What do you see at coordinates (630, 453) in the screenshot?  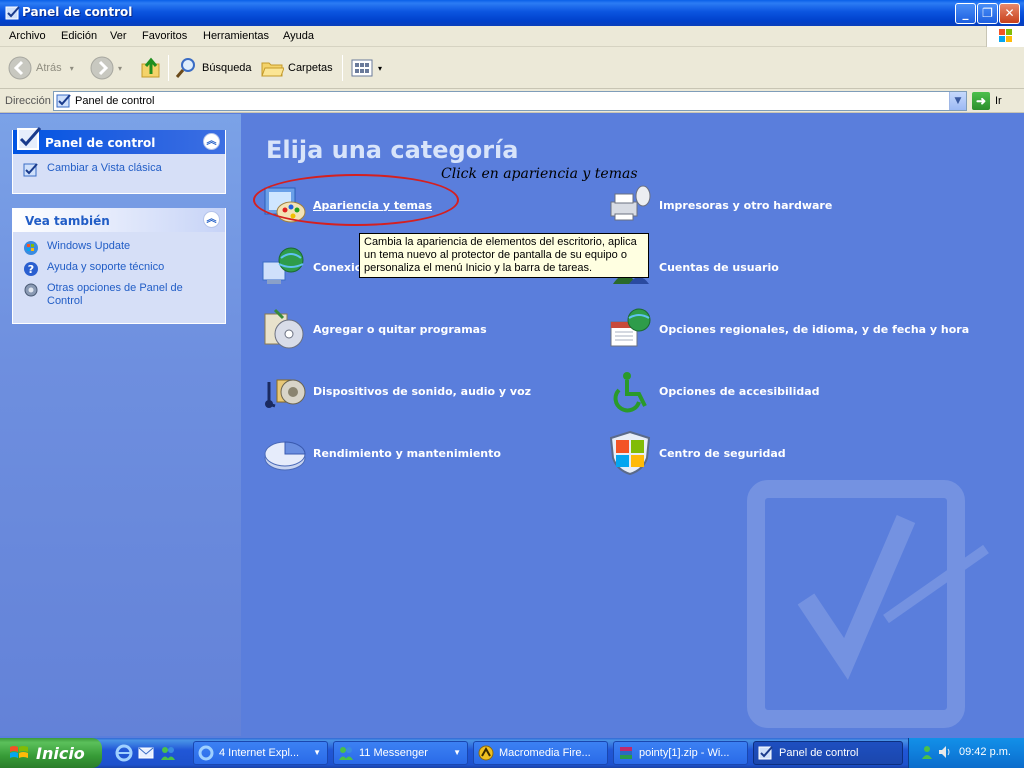 I see `shield-icon` at bounding box center [630, 453].